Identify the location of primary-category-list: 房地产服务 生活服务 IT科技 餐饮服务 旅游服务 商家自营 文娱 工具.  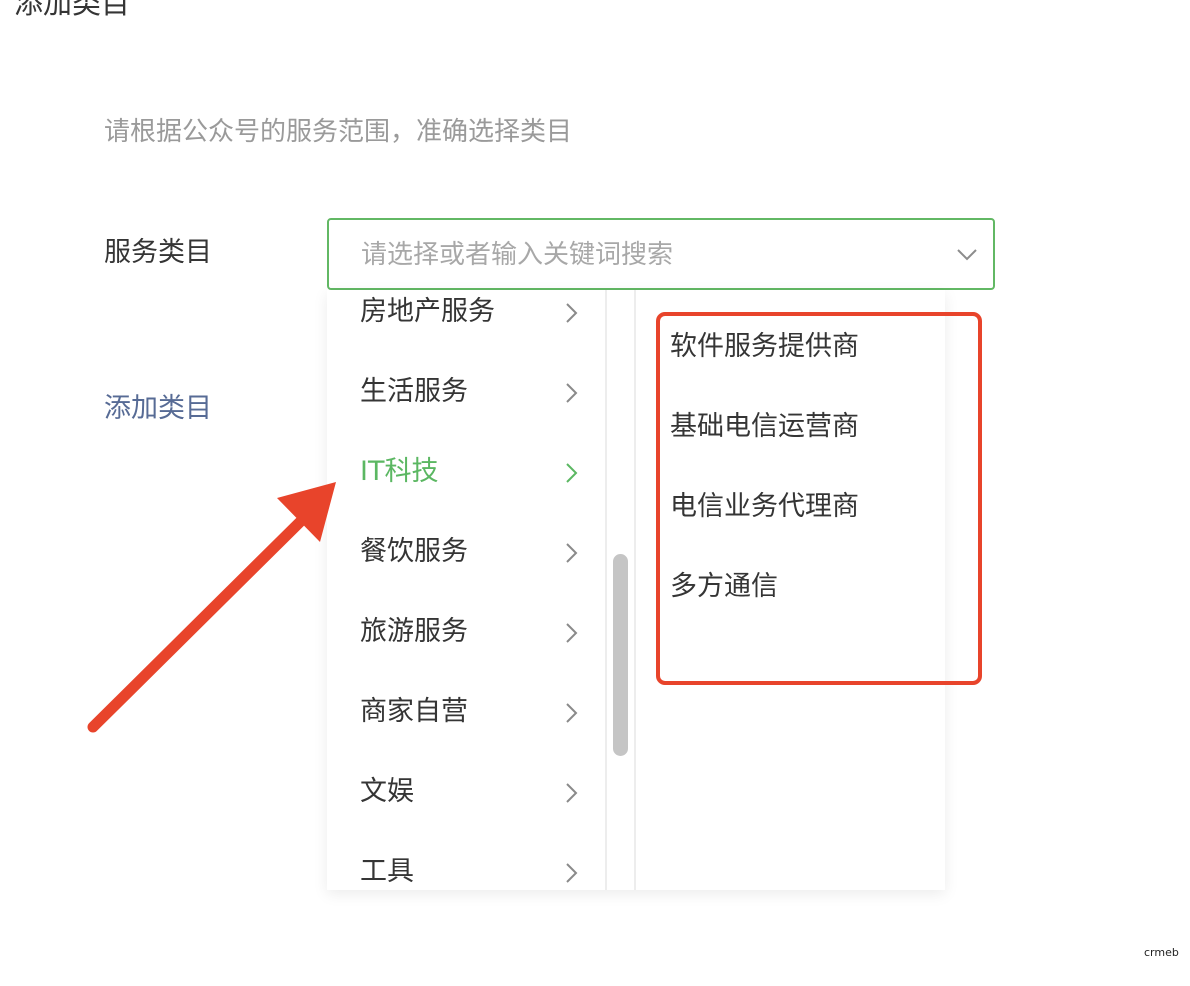
(466, 590).